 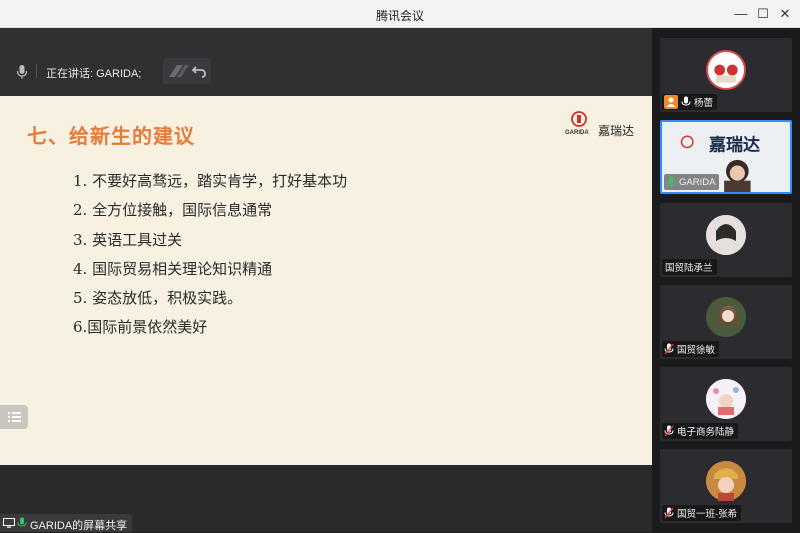 I want to click on participant-name: 国贸一班-张希, so click(x=707, y=514).